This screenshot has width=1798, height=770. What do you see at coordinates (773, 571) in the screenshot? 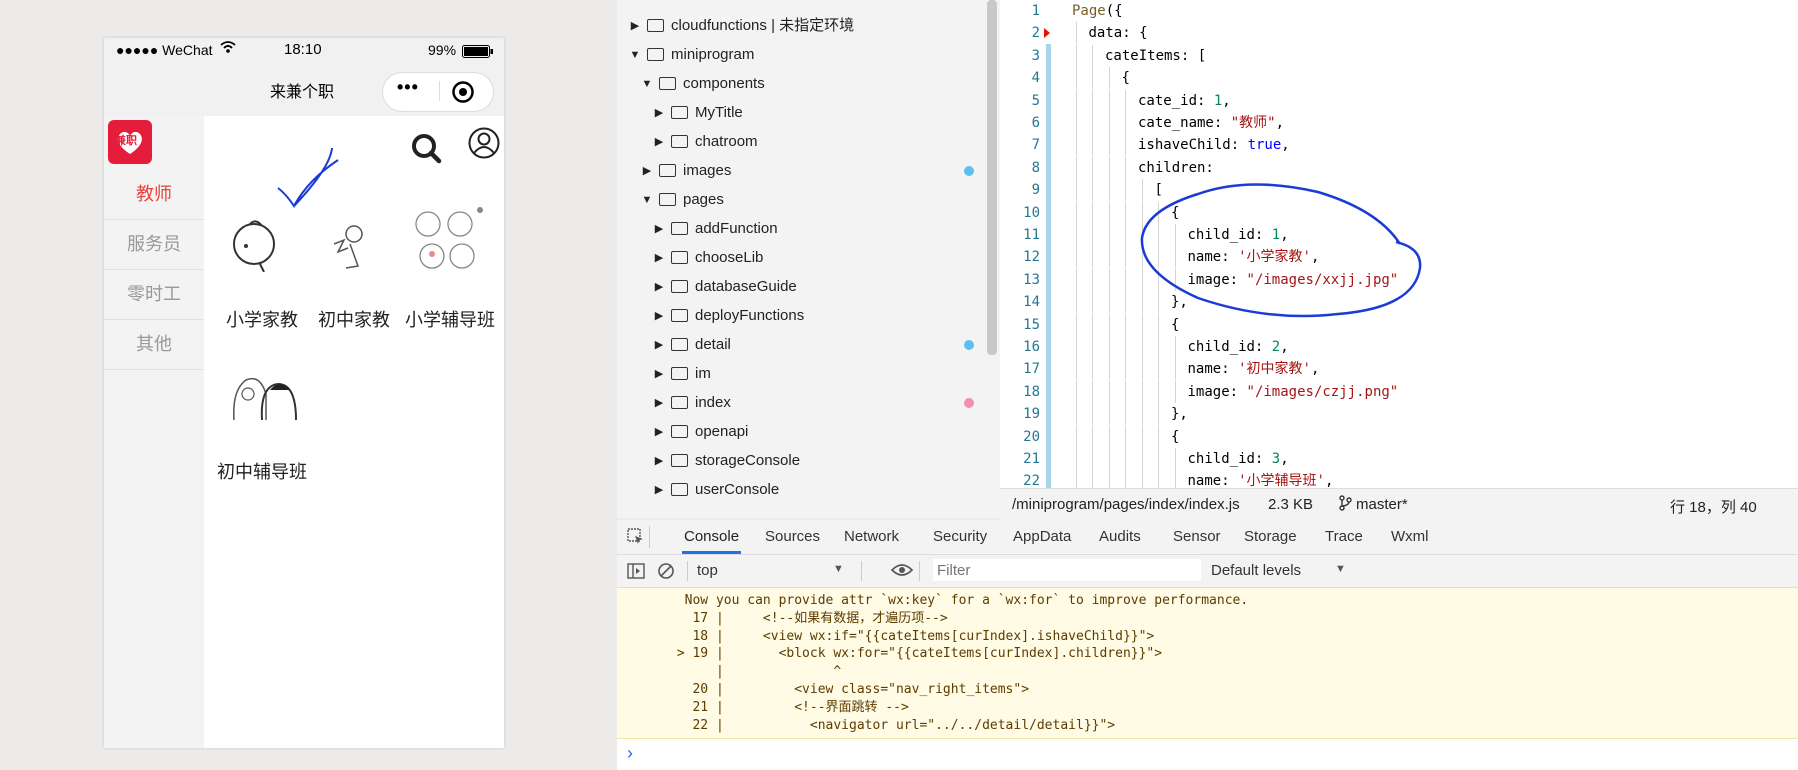
I see `context-selector: top ▼` at bounding box center [773, 571].